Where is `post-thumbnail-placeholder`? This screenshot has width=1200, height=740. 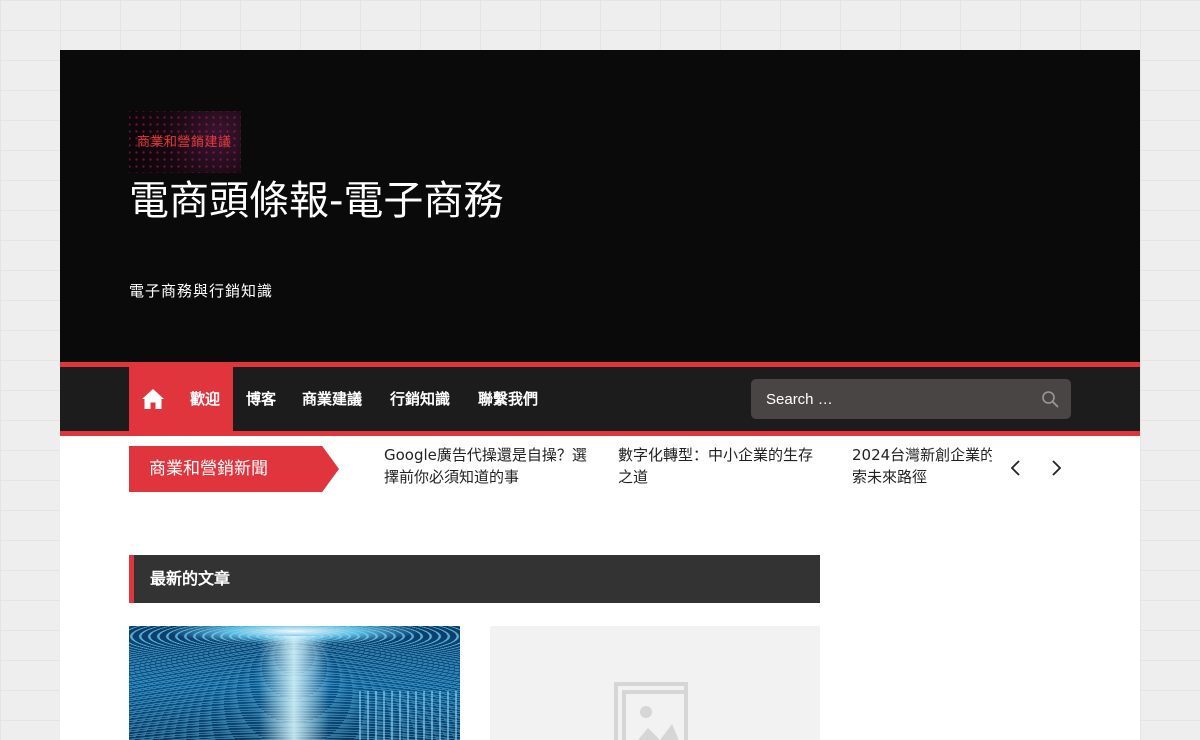 post-thumbnail-placeholder is located at coordinates (655, 683).